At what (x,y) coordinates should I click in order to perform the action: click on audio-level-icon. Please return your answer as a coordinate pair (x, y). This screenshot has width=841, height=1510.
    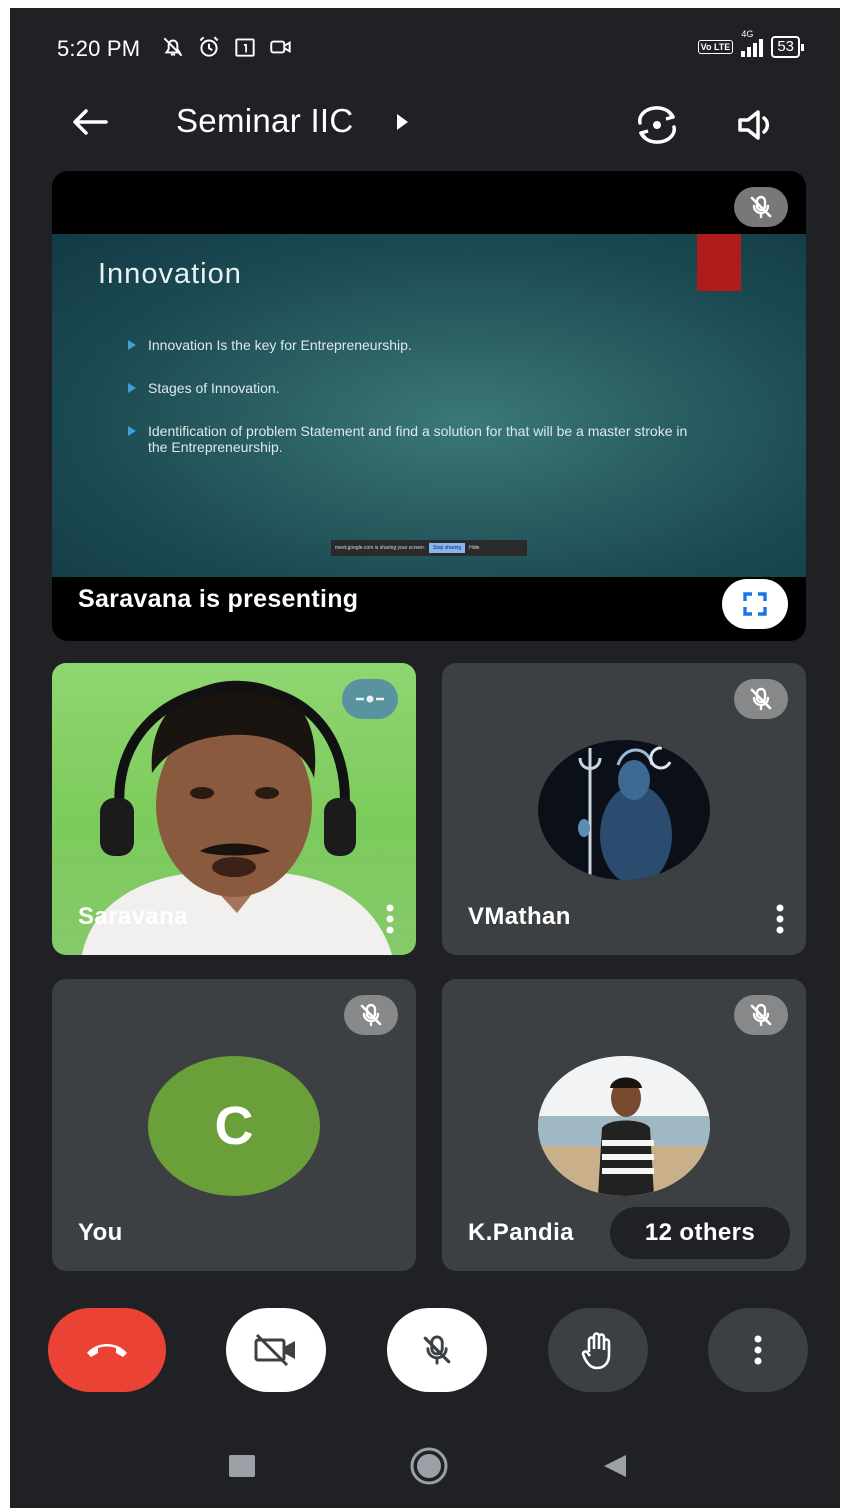
    Looking at the image, I should click on (370, 699).